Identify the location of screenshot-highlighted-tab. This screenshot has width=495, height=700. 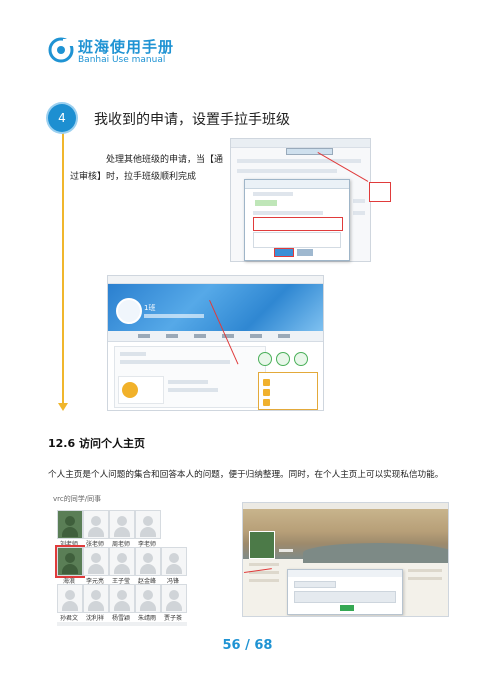
(309, 151).